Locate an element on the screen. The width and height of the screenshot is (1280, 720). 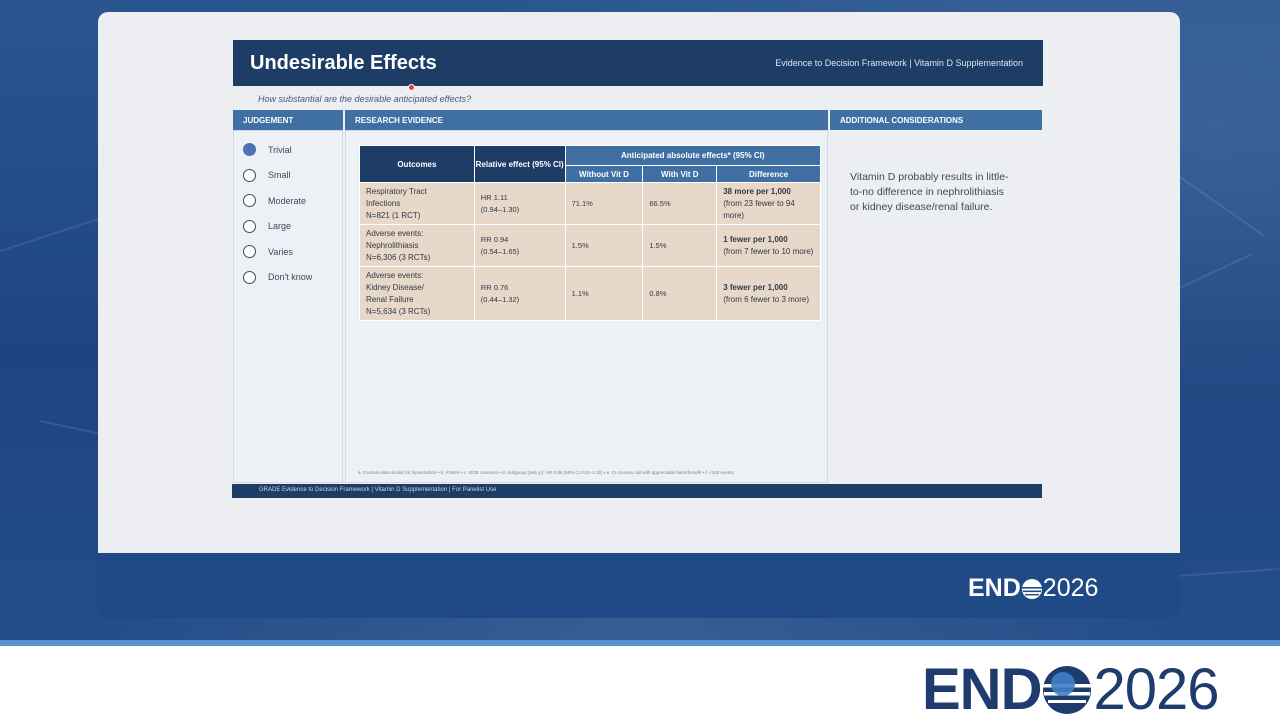
difference-ci: (from 6 fewer to 3 more) is located at coordinates (766, 299).